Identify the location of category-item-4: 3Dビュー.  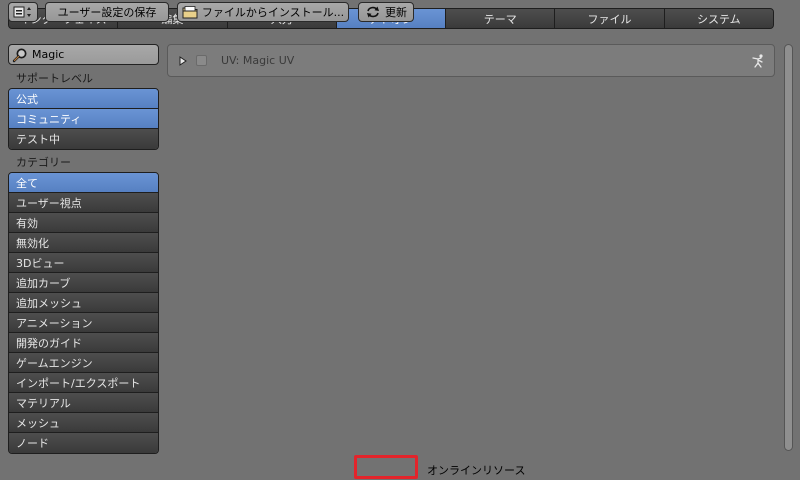
(83, 263).